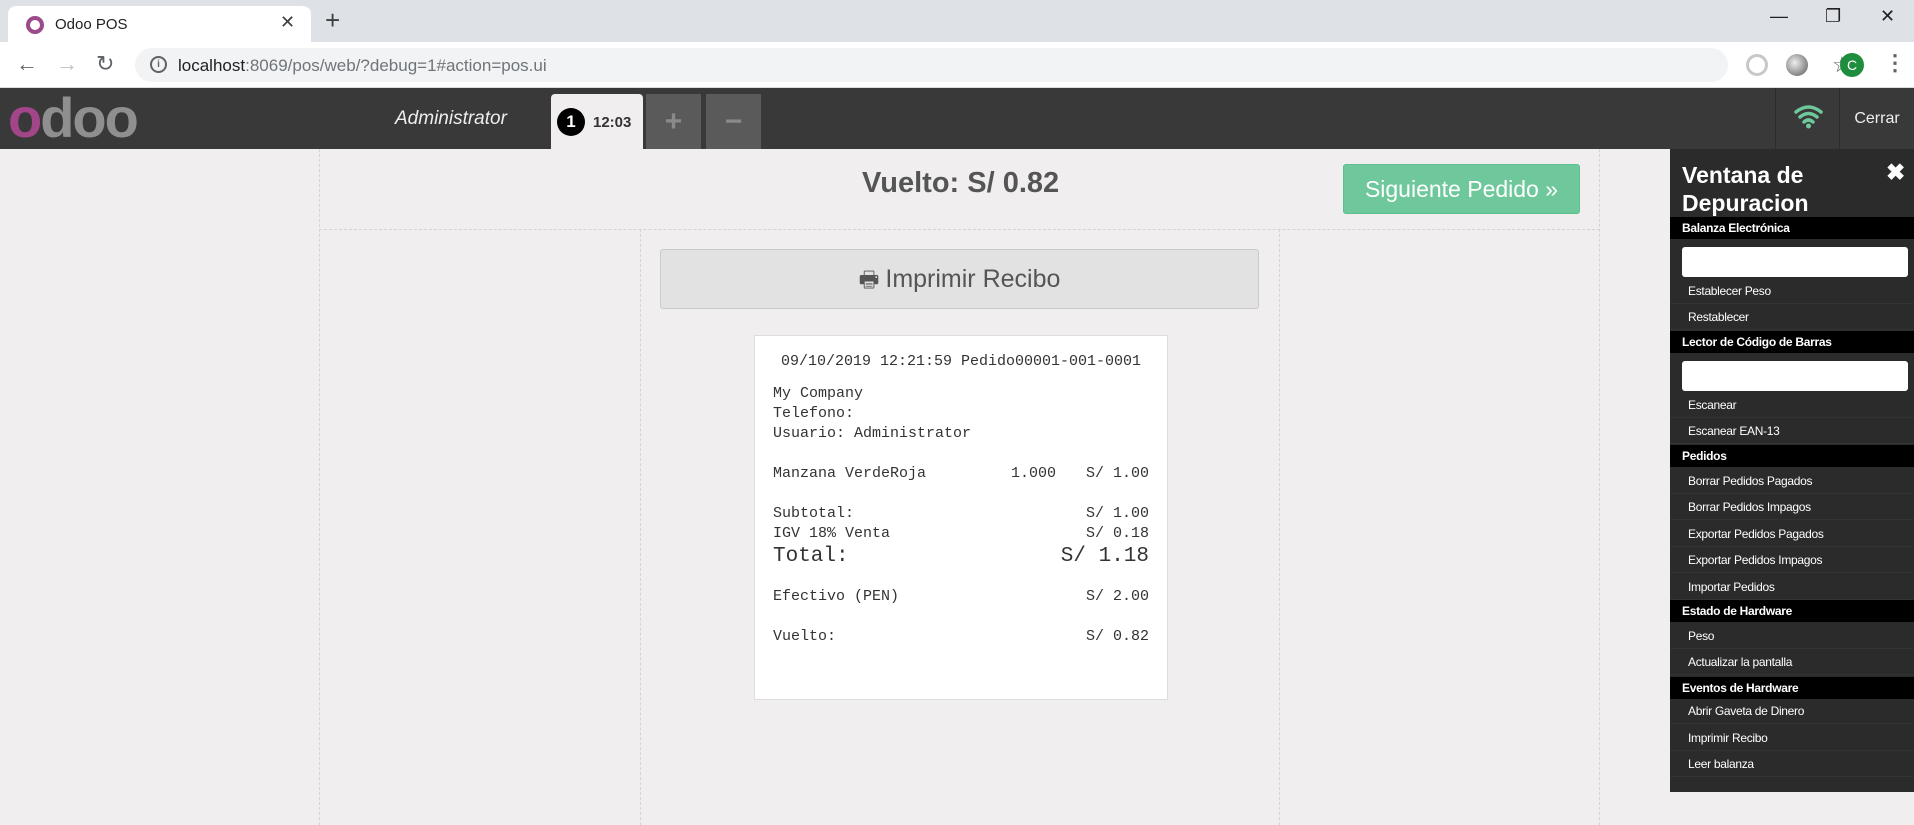  What do you see at coordinates (814, 413) in the screenshot?
I see `receipt-phone: Telefono:` at bounding box center [814, 413].